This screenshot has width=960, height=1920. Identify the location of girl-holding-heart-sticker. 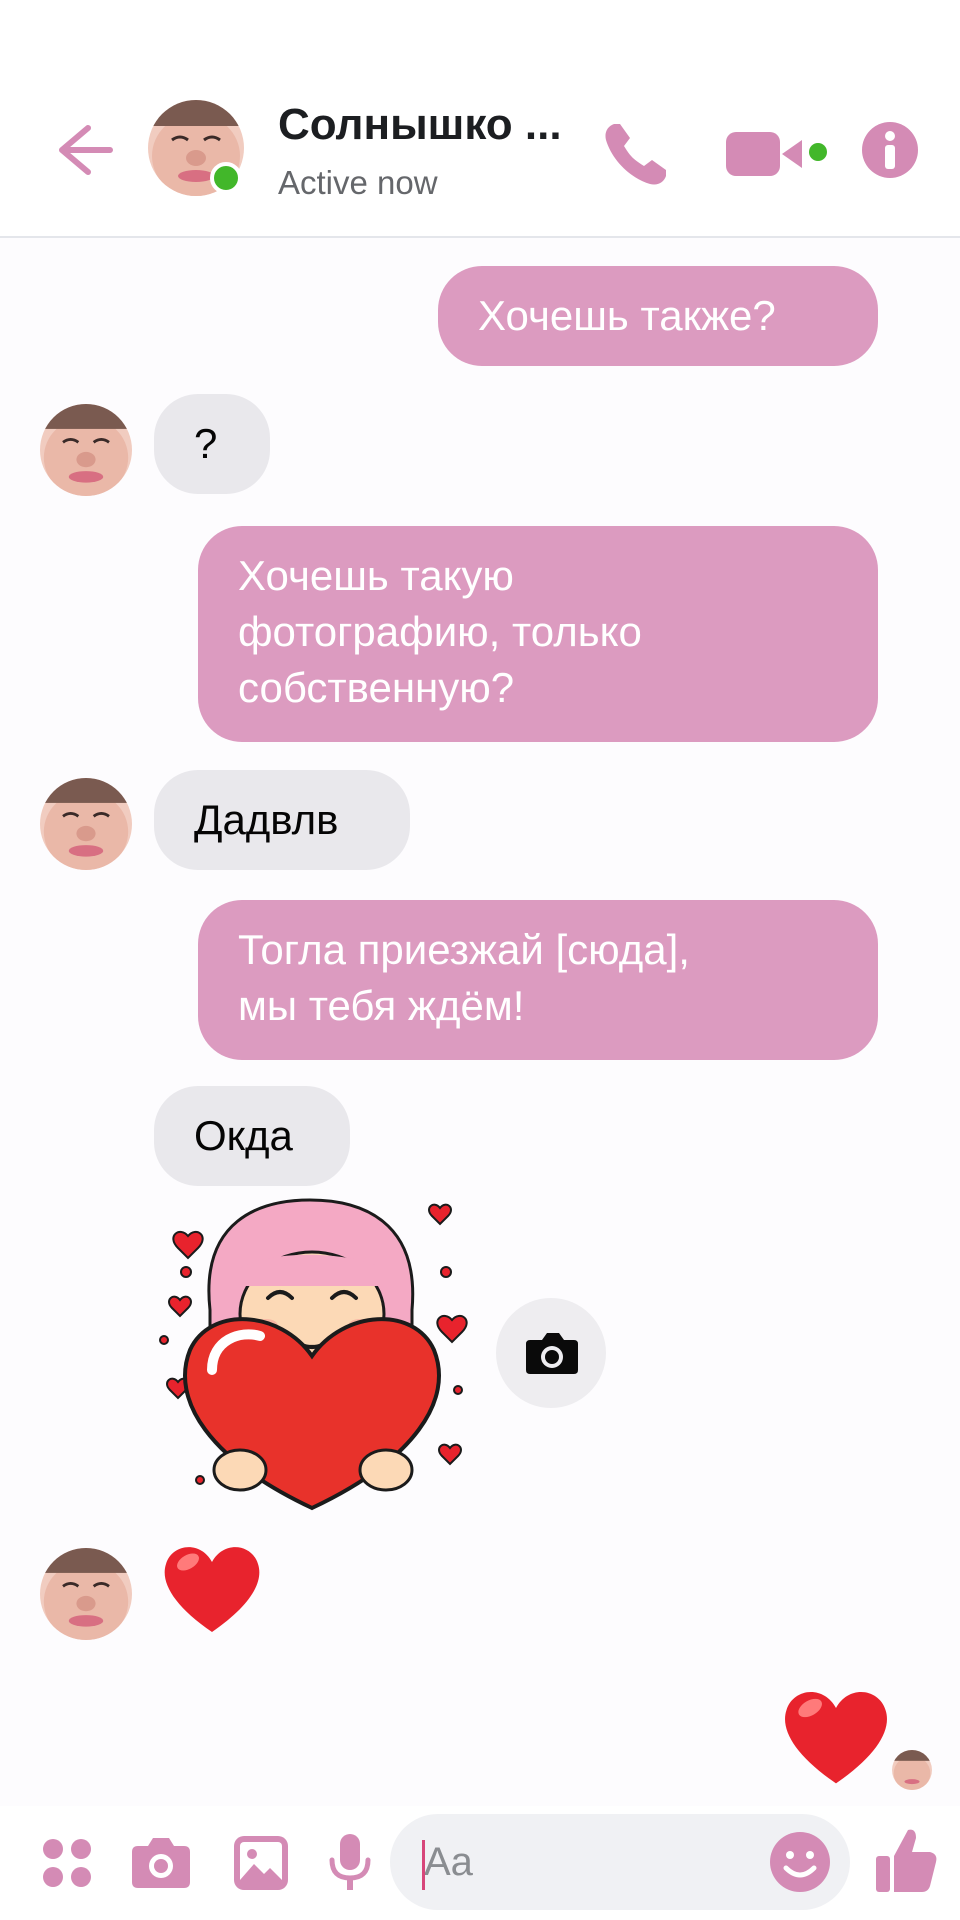
(315, 1355).